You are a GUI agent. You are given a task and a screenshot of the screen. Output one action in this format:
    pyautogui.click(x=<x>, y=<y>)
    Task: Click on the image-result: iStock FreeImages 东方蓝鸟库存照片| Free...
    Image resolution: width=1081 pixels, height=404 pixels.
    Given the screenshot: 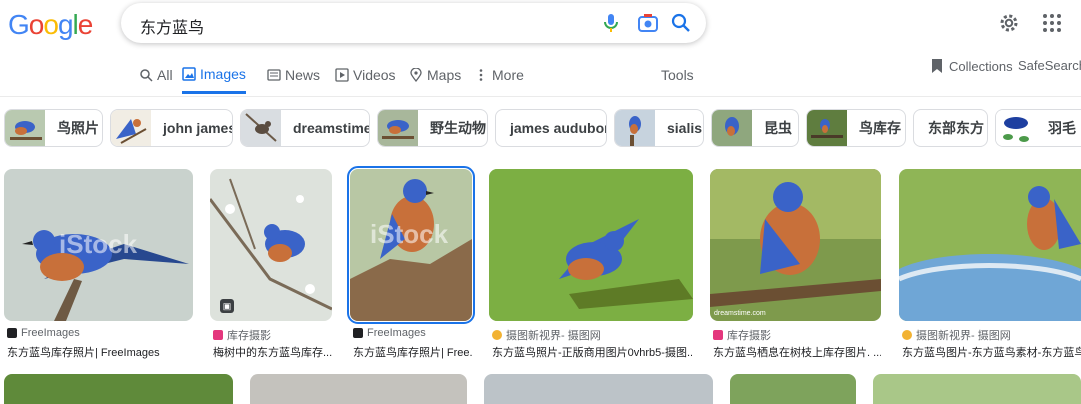 What is the action you would take?
    pyautogui.click(x=411, y=262)
    